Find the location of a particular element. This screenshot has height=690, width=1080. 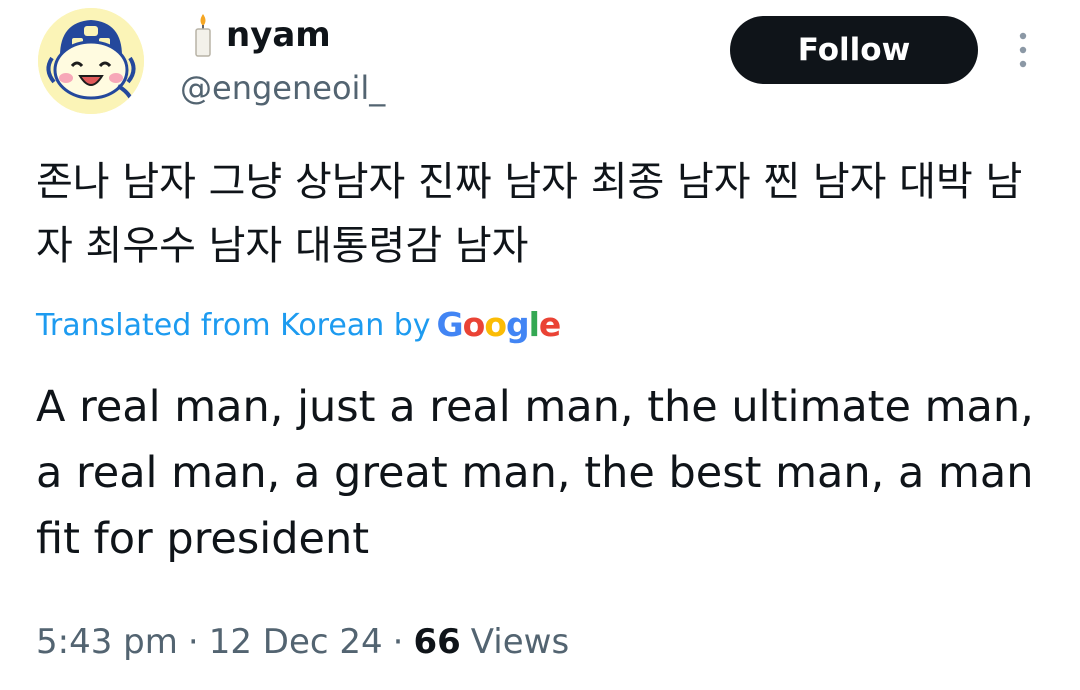

google-logo-letter: e is located at coordinates (549, 324).